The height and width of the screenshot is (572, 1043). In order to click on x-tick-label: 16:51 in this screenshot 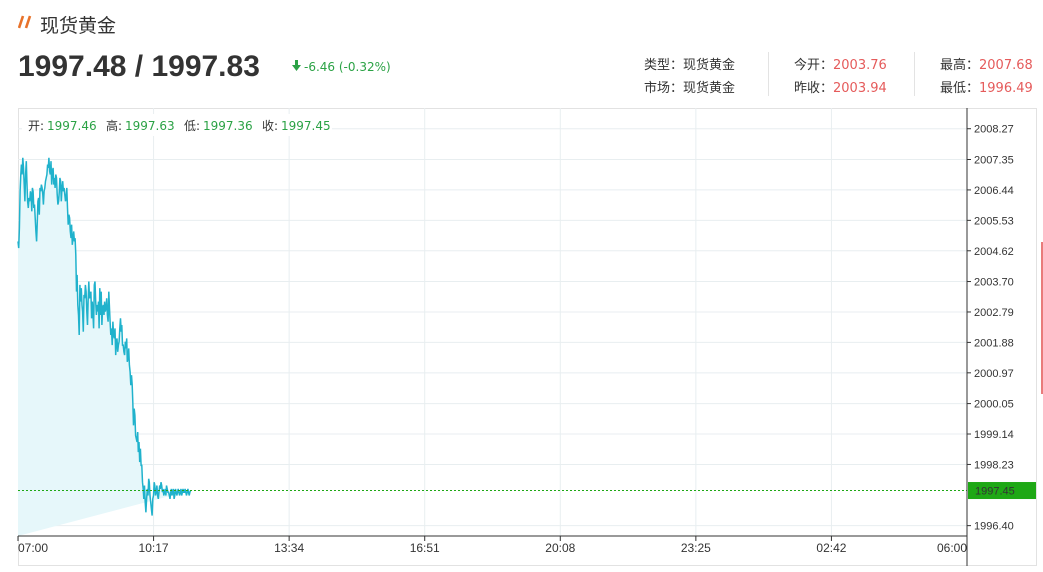, I will do `click(425, 548)`.